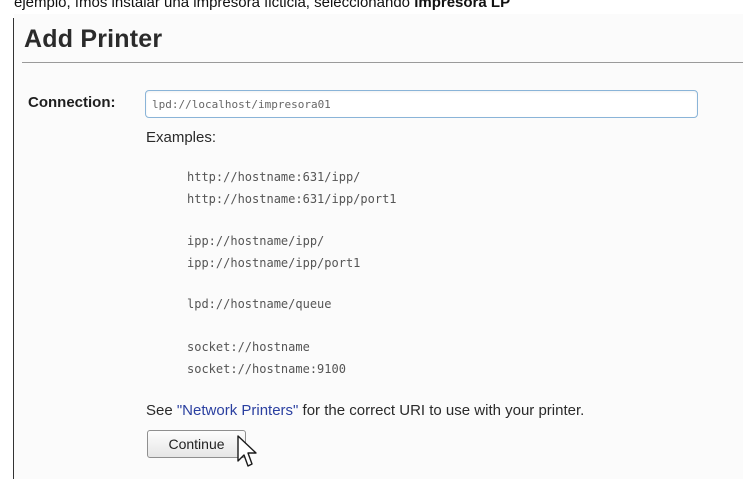  Describe the element at coordinates (161, 410) in the screenshot. I see `note-text-before: See` at that location.